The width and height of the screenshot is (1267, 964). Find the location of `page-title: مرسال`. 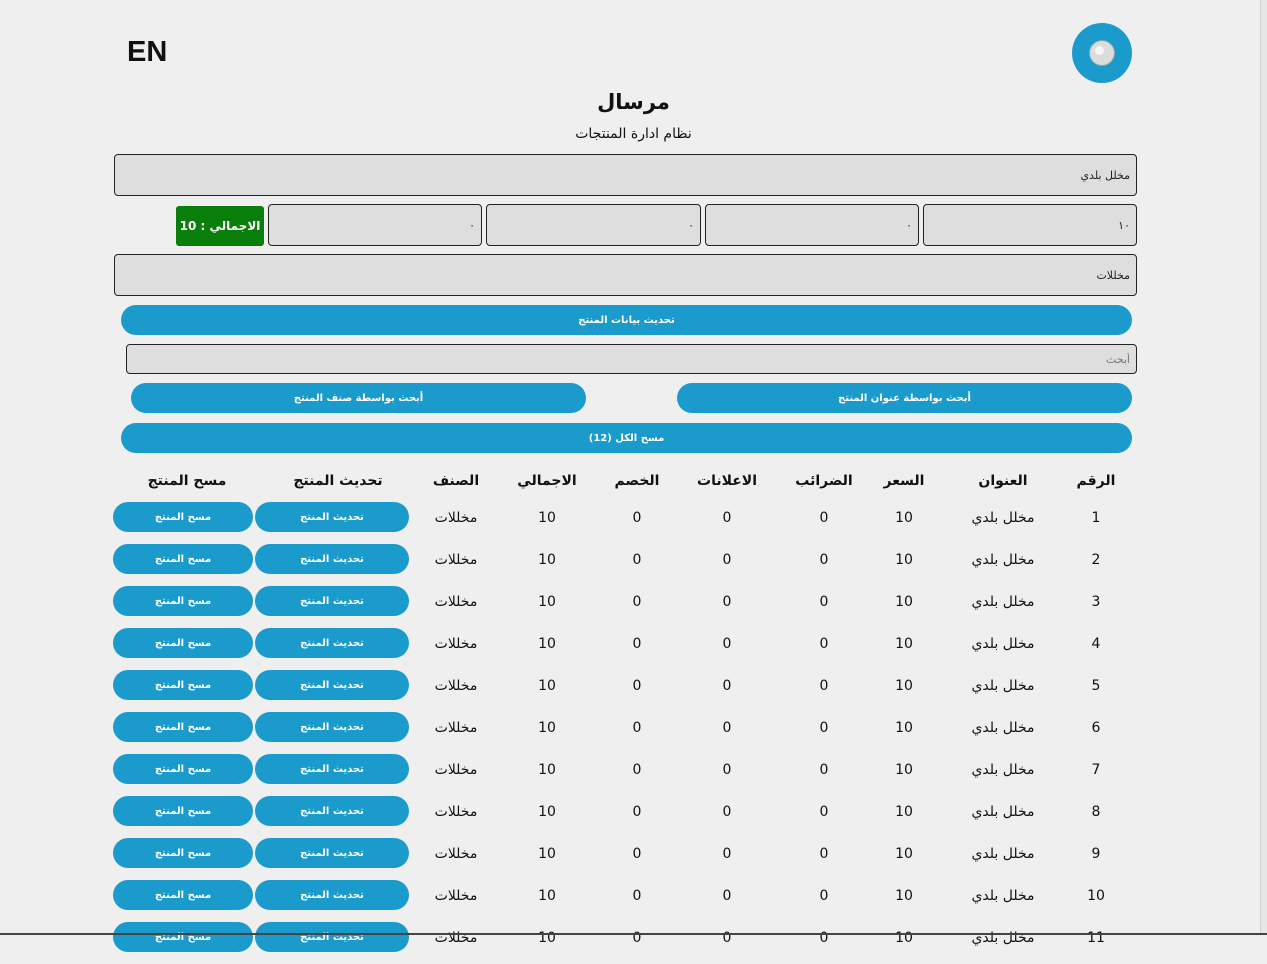

page-title: مرسال is located at coordinates (633, 102).